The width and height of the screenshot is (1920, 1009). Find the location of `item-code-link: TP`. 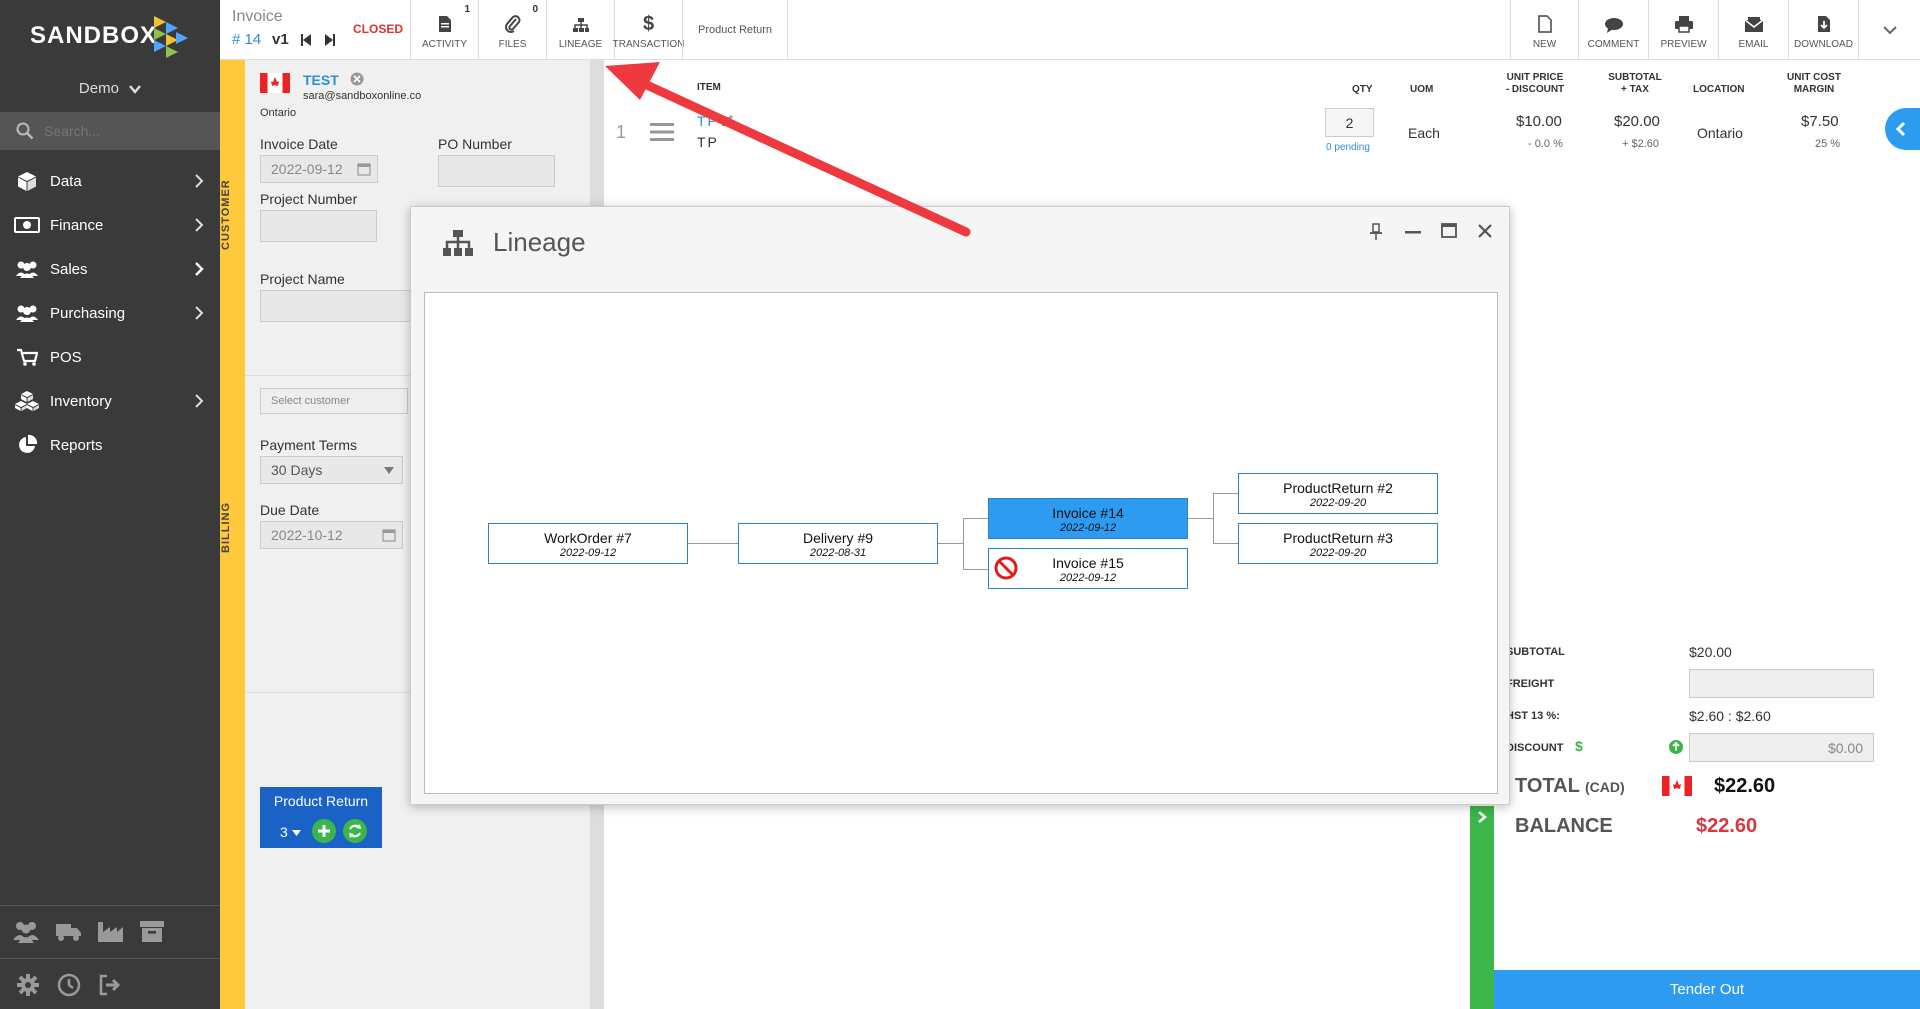

item-code-link: TP is located at coordinates (708, 121).